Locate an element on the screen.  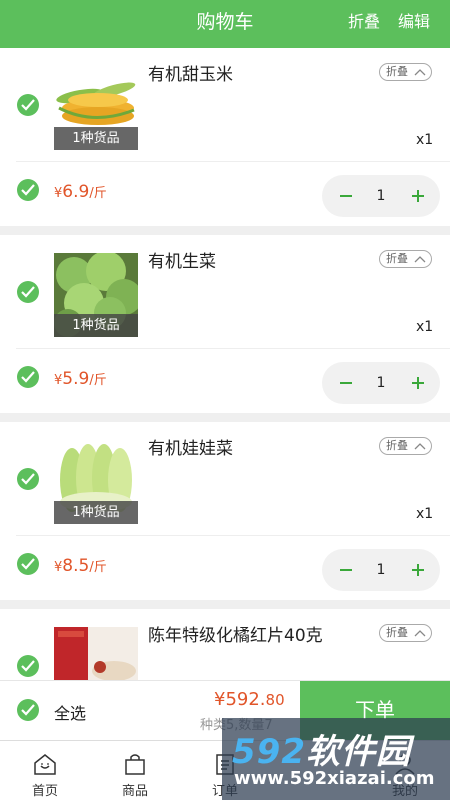
price-value: 5.9 is located at coordinates (76, 379).